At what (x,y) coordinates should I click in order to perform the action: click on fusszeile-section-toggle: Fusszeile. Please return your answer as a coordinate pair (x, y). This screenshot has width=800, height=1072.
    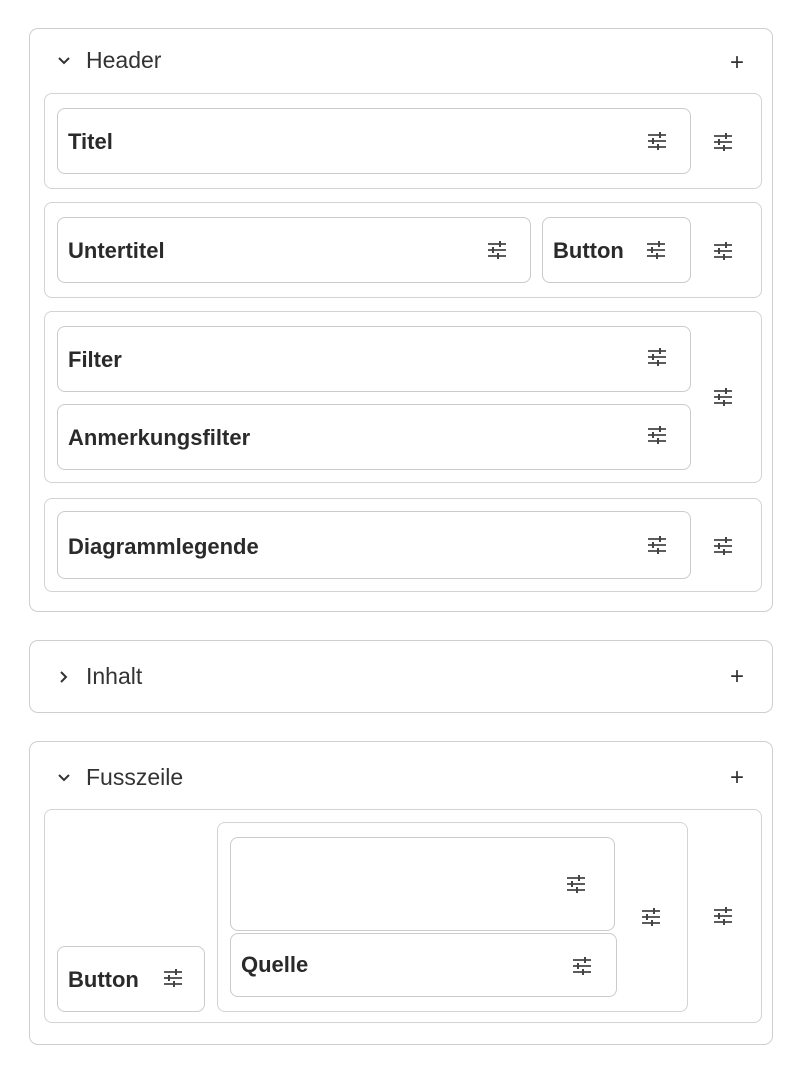
    Looking at the image, I should click on (119, 777).